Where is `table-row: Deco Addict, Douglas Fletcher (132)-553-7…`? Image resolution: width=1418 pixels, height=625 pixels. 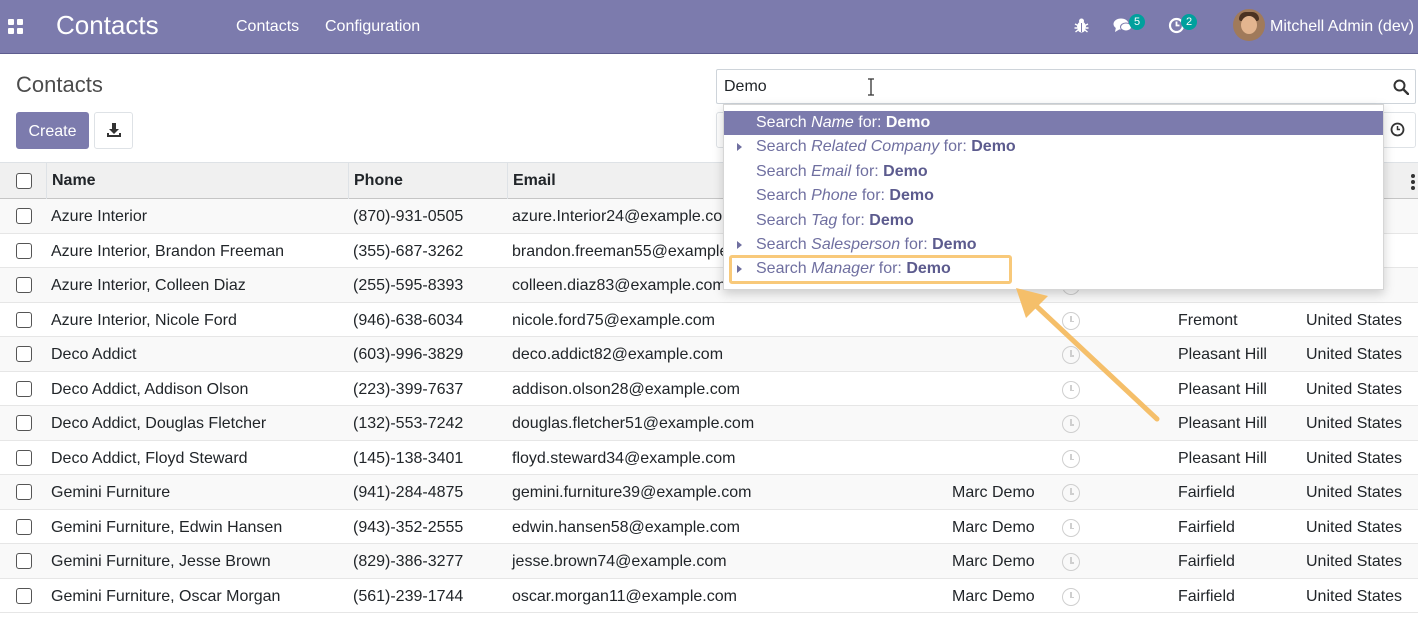 table-row: Deco Addict, Douglas Fletcher (132)-553-7… is located at coordinates (709, 423).